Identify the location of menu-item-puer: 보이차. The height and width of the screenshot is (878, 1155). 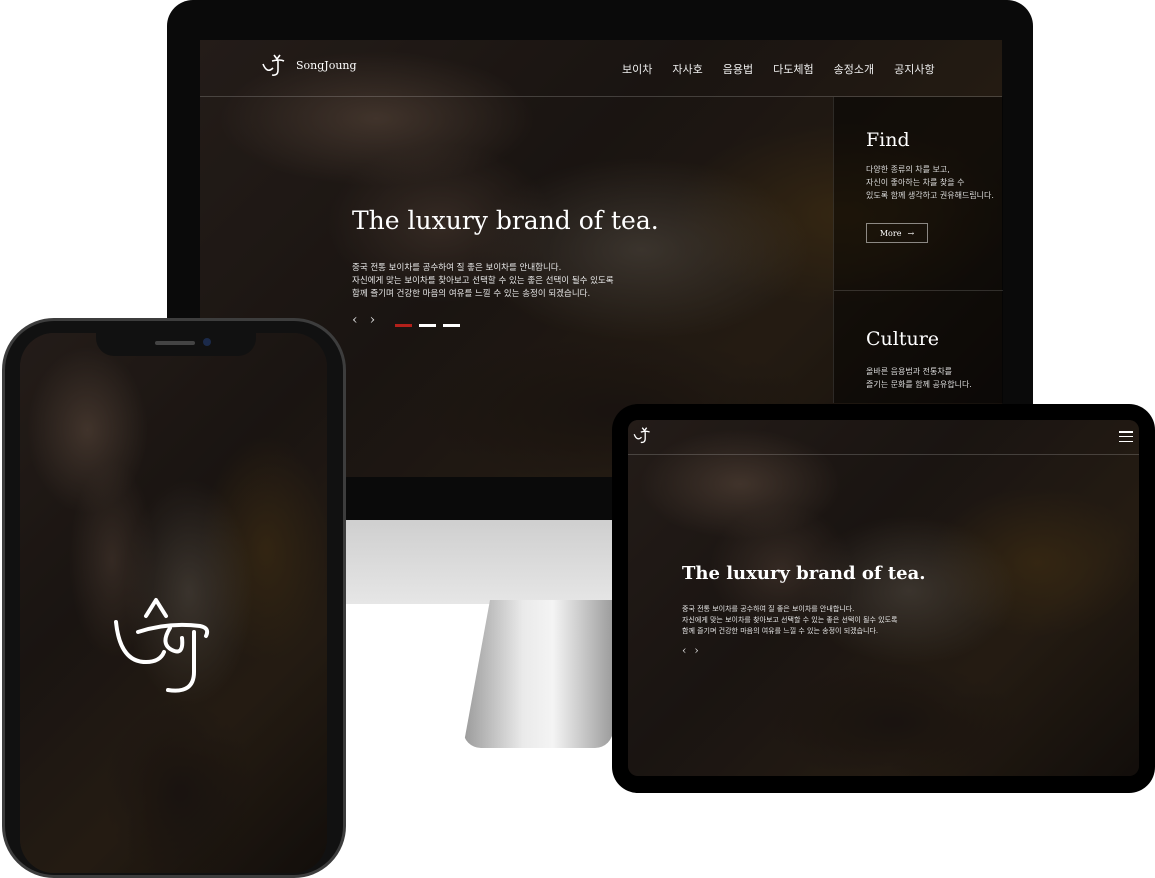
(637, 69).